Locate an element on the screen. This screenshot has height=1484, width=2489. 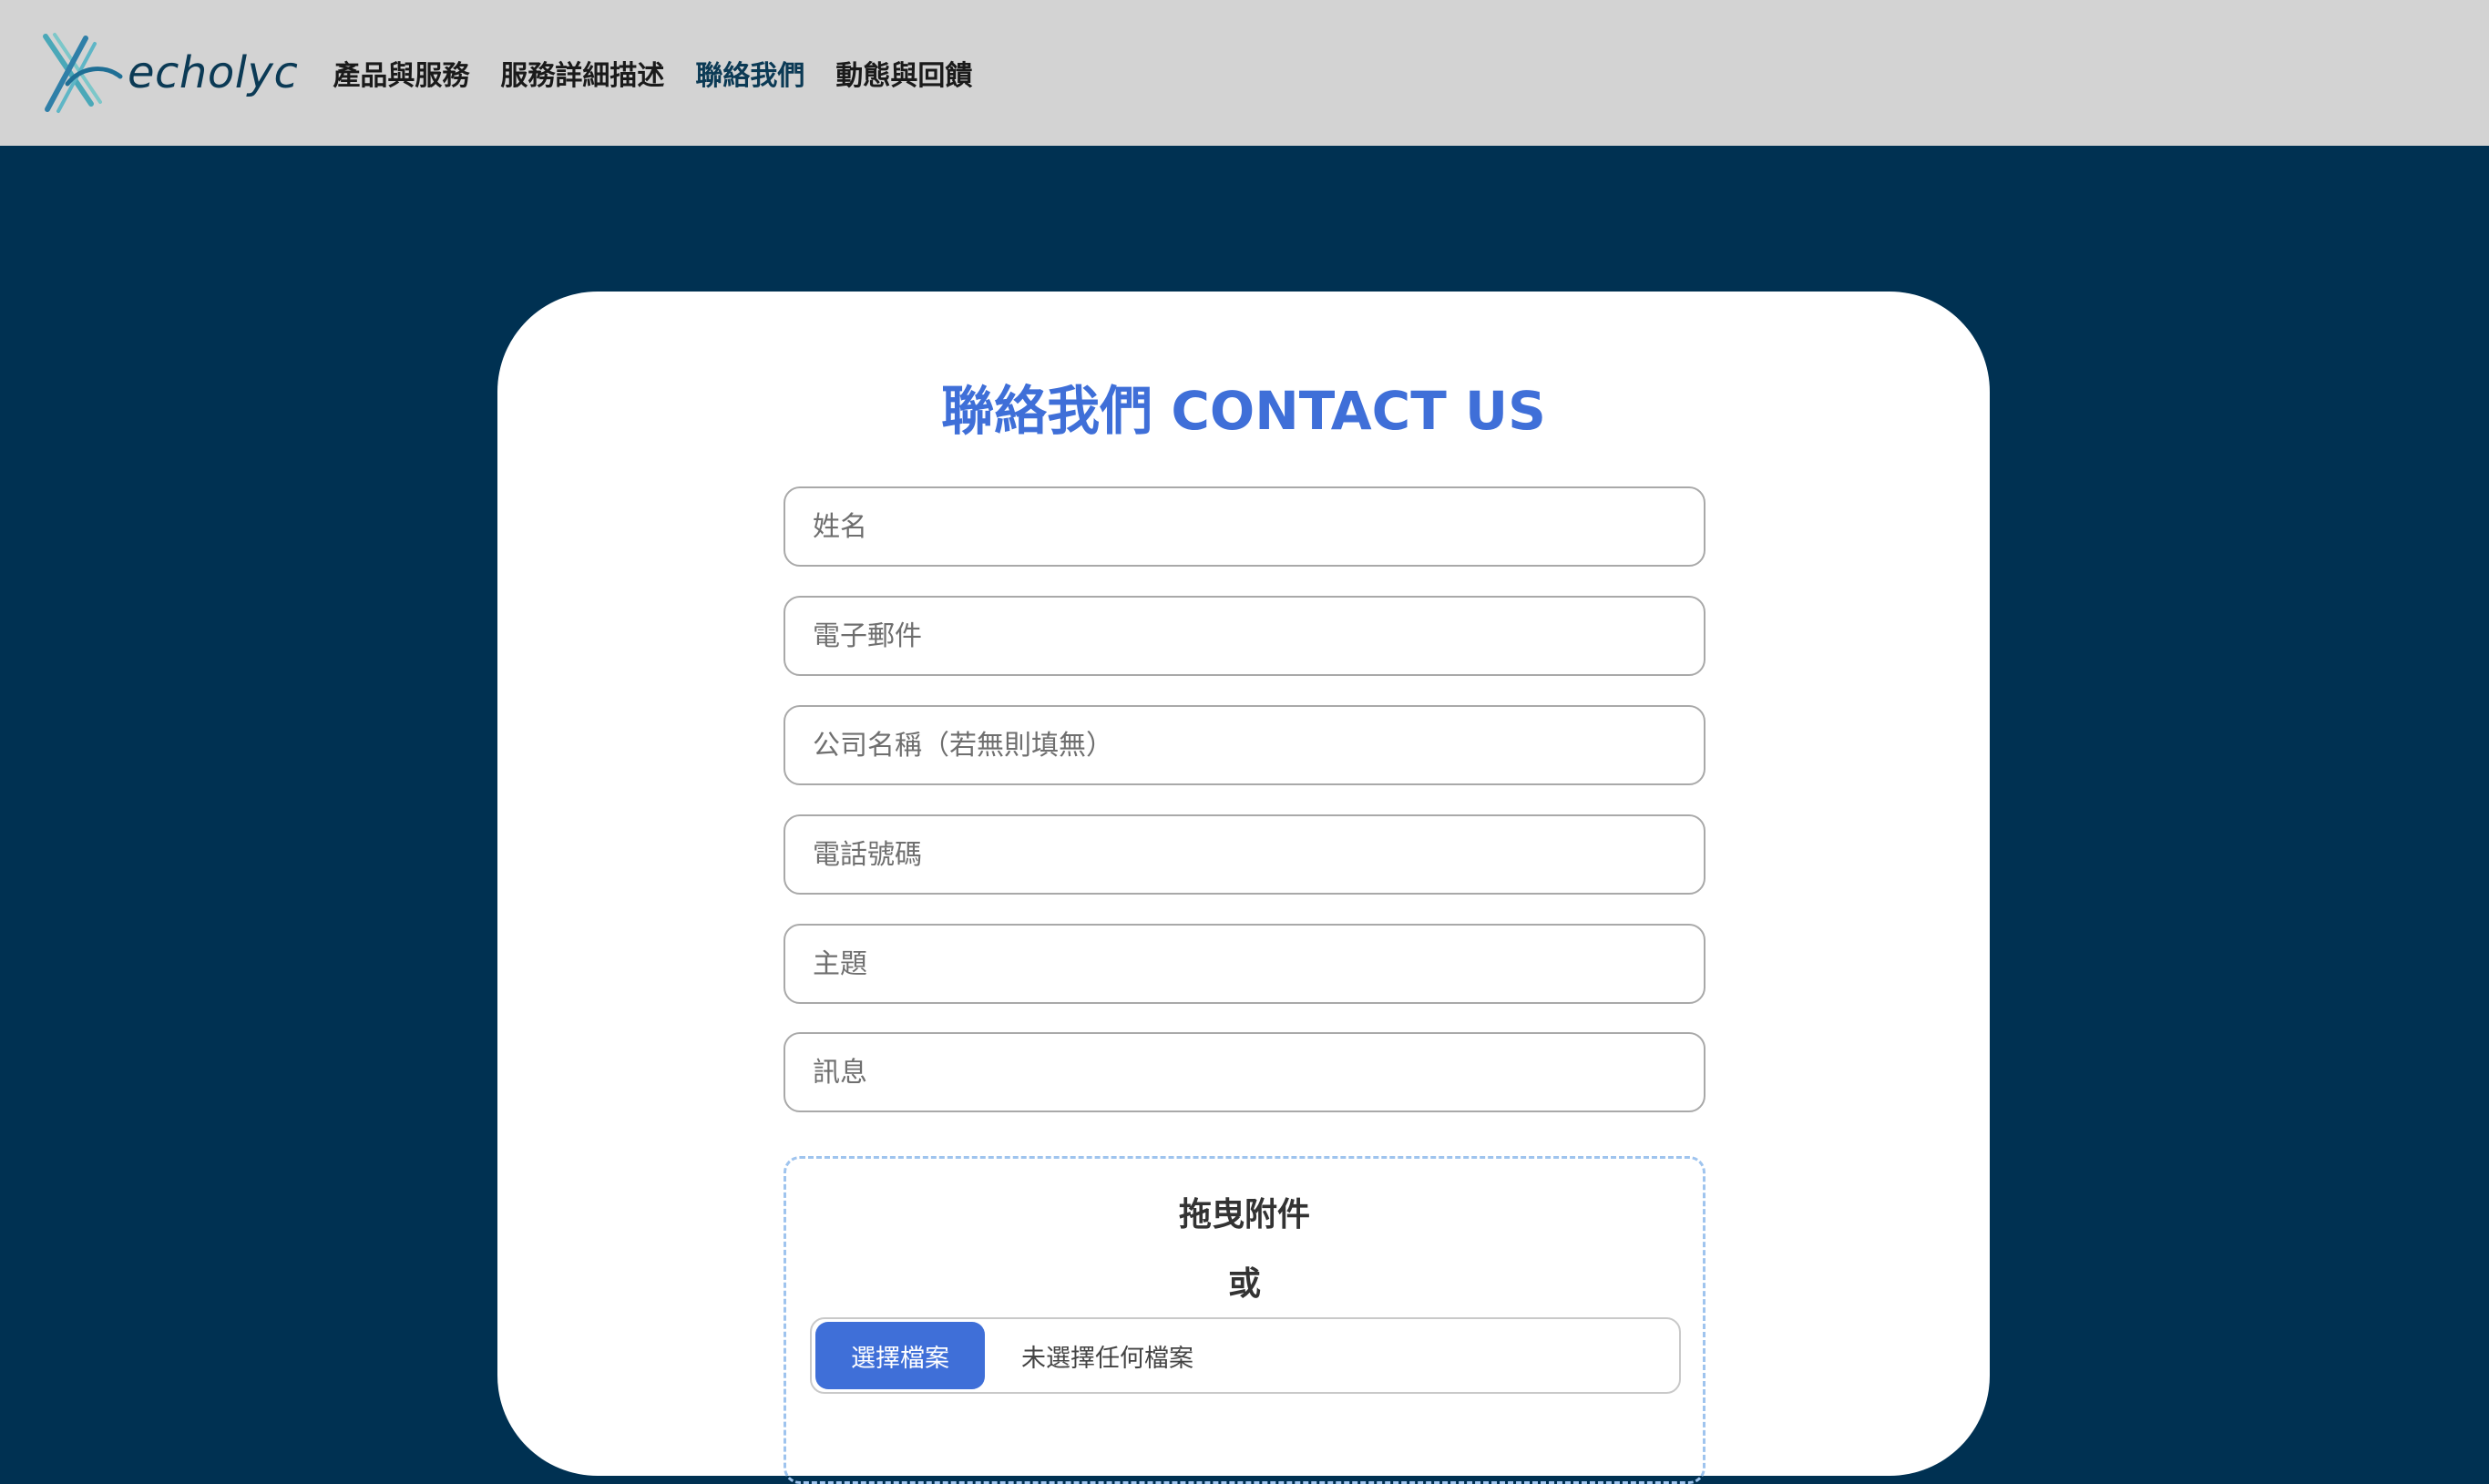
phone-input is located at coordinates (1244, 854).